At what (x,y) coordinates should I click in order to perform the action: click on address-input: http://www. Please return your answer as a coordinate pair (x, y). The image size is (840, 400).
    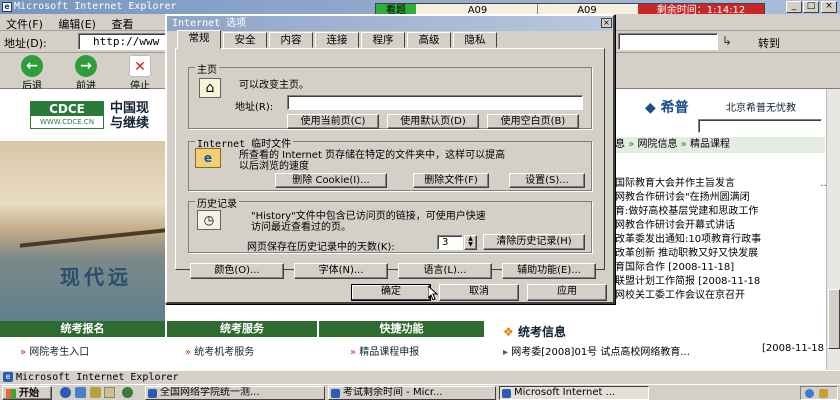
    Looking at the image, I should click on (123, 41).